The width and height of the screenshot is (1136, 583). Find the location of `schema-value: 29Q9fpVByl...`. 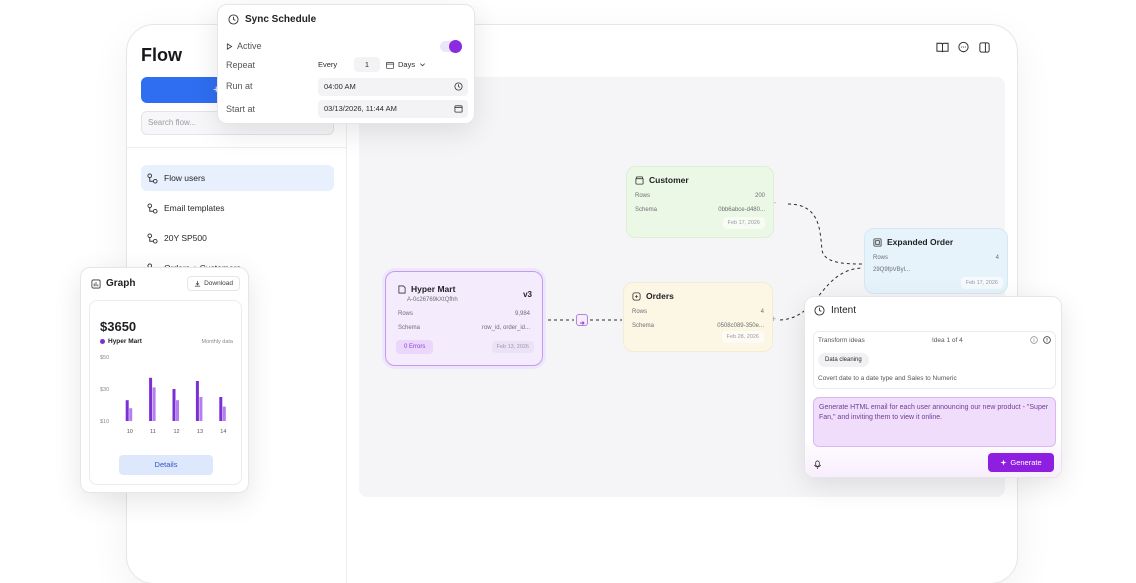

schema-value: 29Q9fpVByl... is located at coordinates (892, 270).